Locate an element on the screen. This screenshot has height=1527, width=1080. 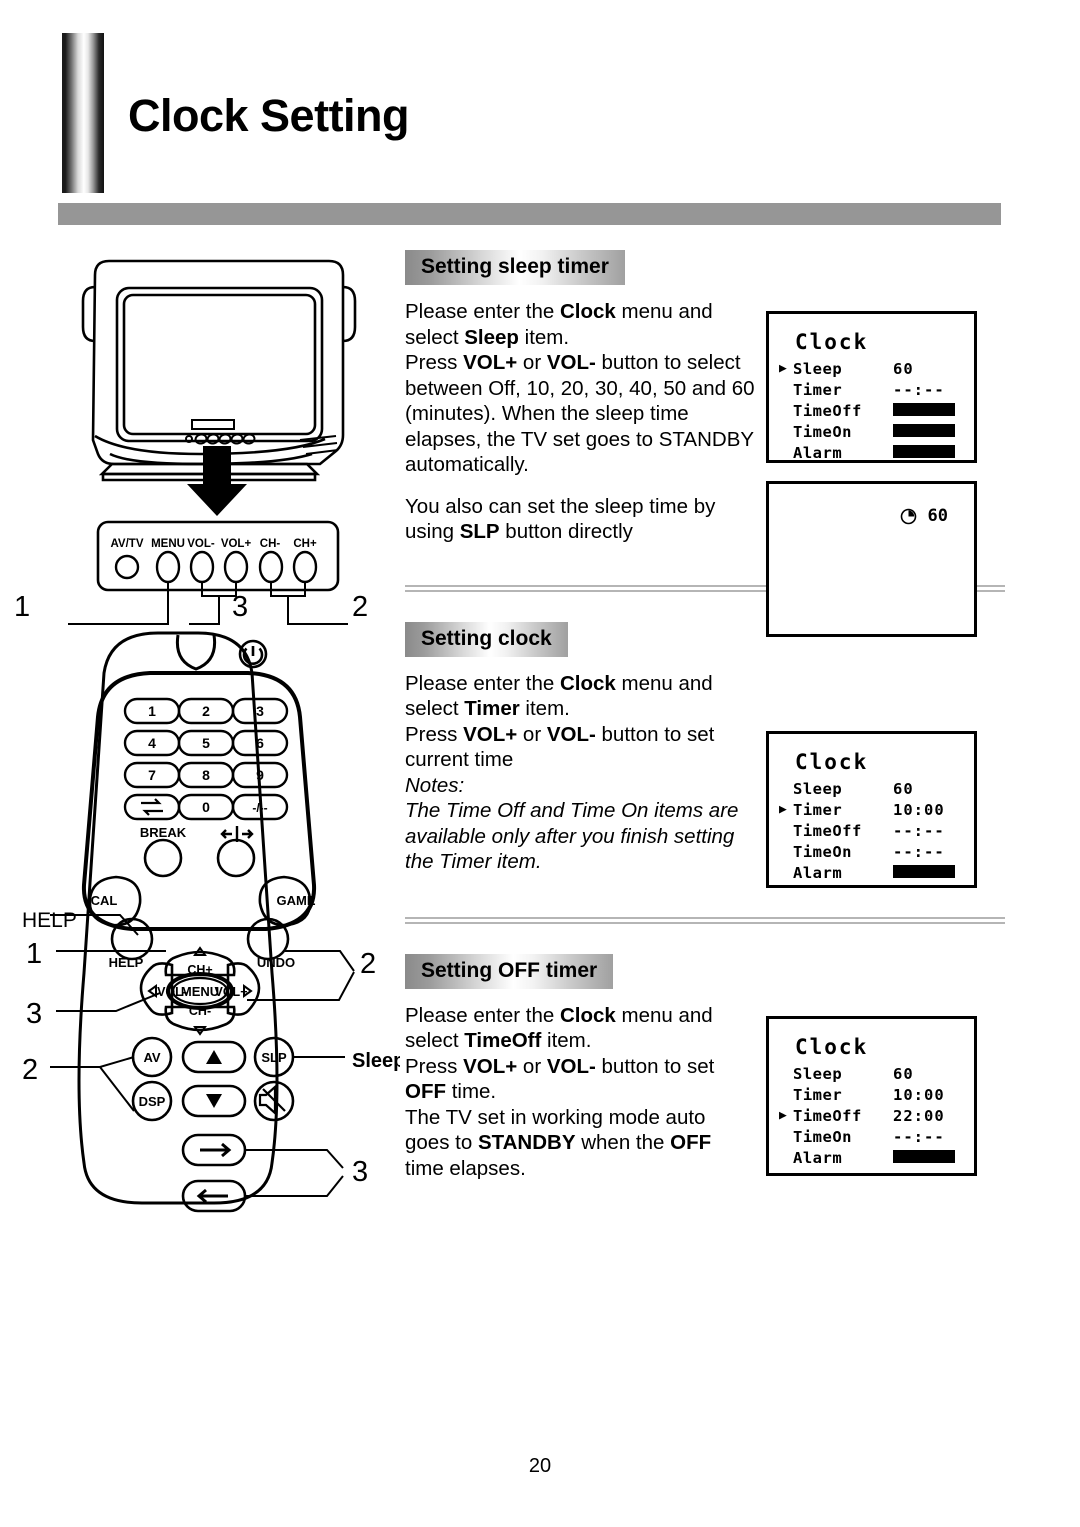
section-heading-setting-clock: Setting clock is located at coordinates (486, 639).